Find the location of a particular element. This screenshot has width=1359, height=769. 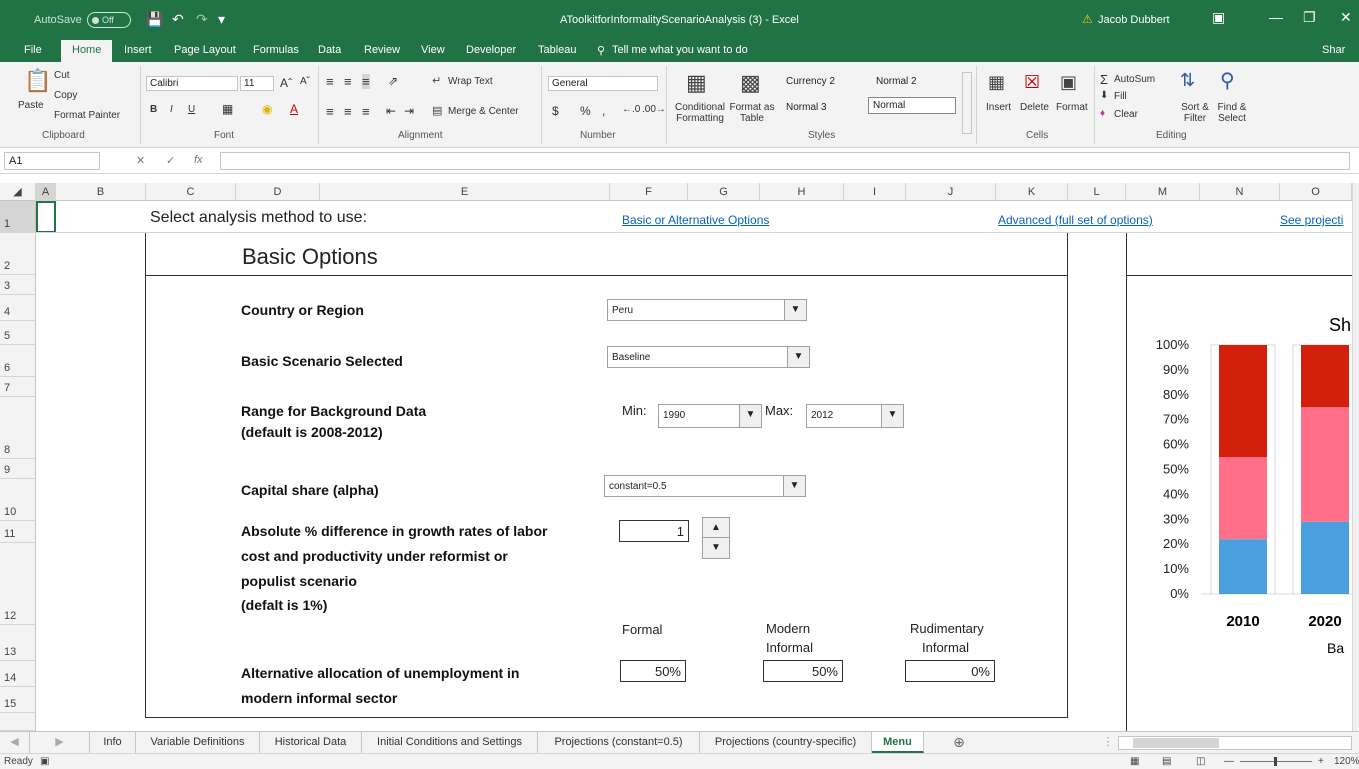

format-as-table-button: Format as Table is located at coordinates (752, 113).